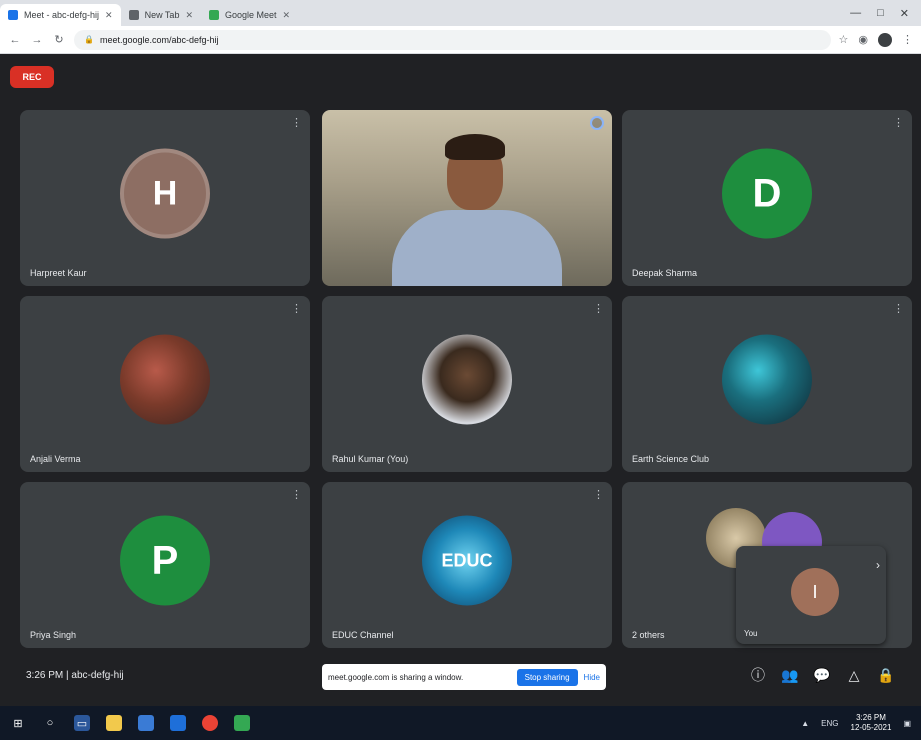 This screenshot has width=921, height=740. Describe the element at coordinates (871, 717) in the screenshot. I see `clock-time: 3:26 PM` at that location.